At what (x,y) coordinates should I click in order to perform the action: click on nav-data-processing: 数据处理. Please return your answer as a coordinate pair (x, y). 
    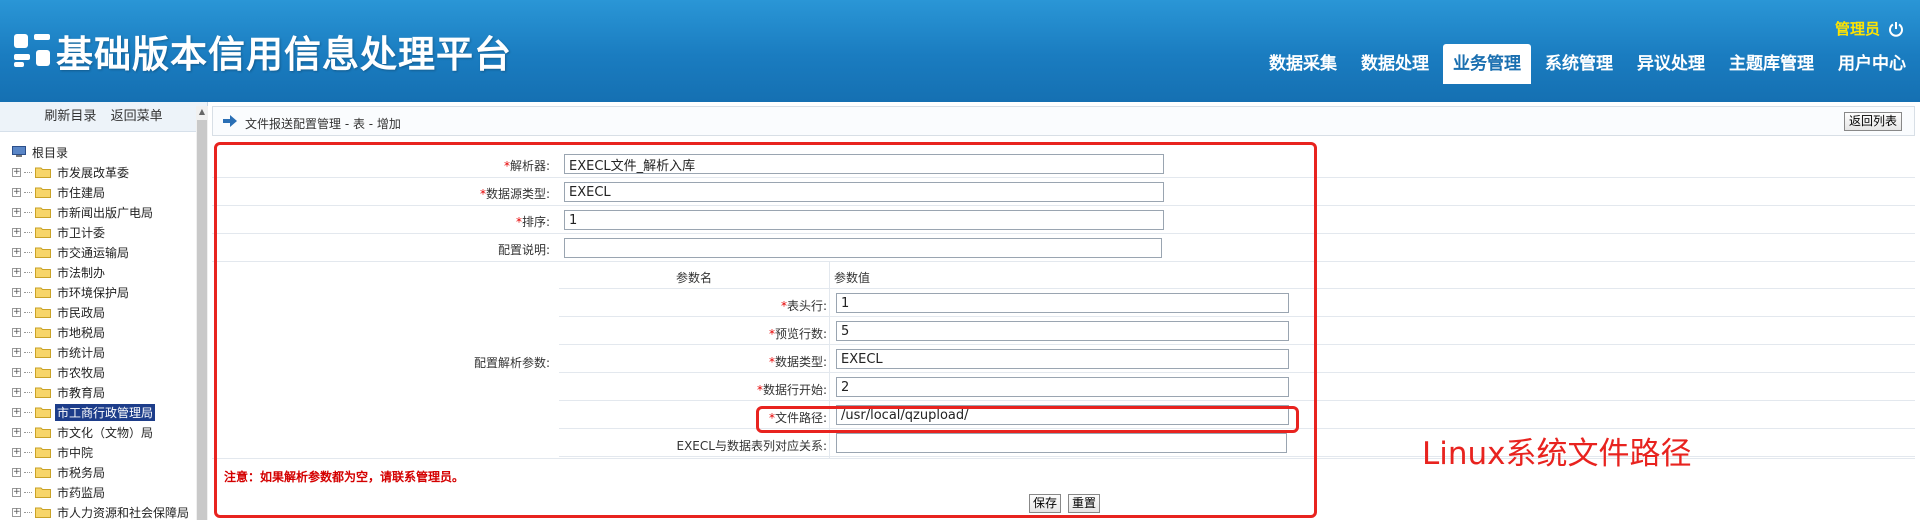
    Looking at the image, I should click on (1395, 64).